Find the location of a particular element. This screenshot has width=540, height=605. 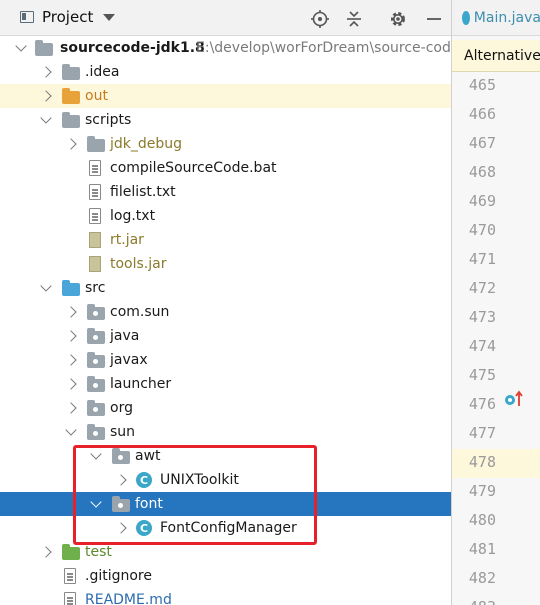

tree-item-label: rt.jar is located at coordinates (127, 240).